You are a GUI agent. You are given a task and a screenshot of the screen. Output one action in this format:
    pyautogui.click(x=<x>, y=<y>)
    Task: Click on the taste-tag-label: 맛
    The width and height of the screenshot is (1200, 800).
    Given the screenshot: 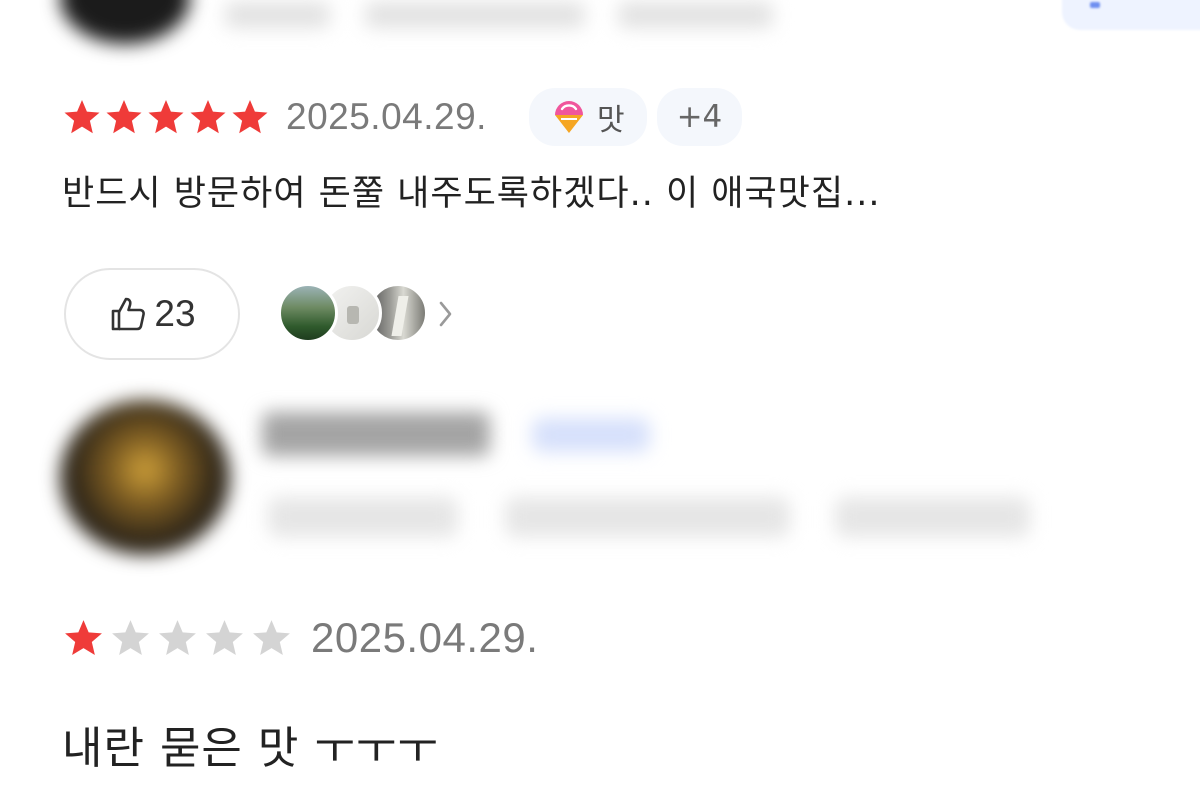 What is the action you would take?
    pyautogui.click(x=610, y=120)
    